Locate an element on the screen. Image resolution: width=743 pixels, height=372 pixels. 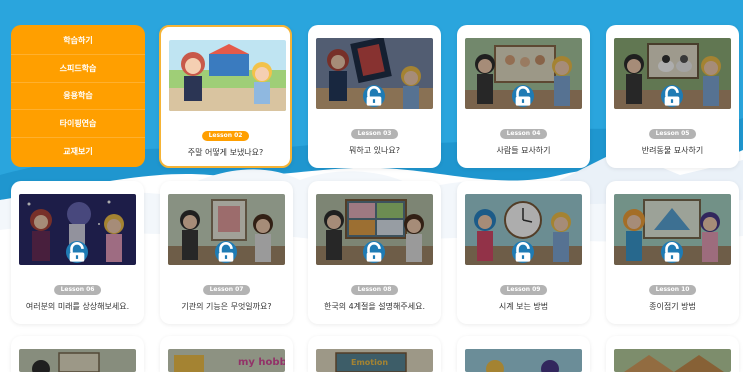
lesson-card: my hobby is located at coordinates (226, 354).